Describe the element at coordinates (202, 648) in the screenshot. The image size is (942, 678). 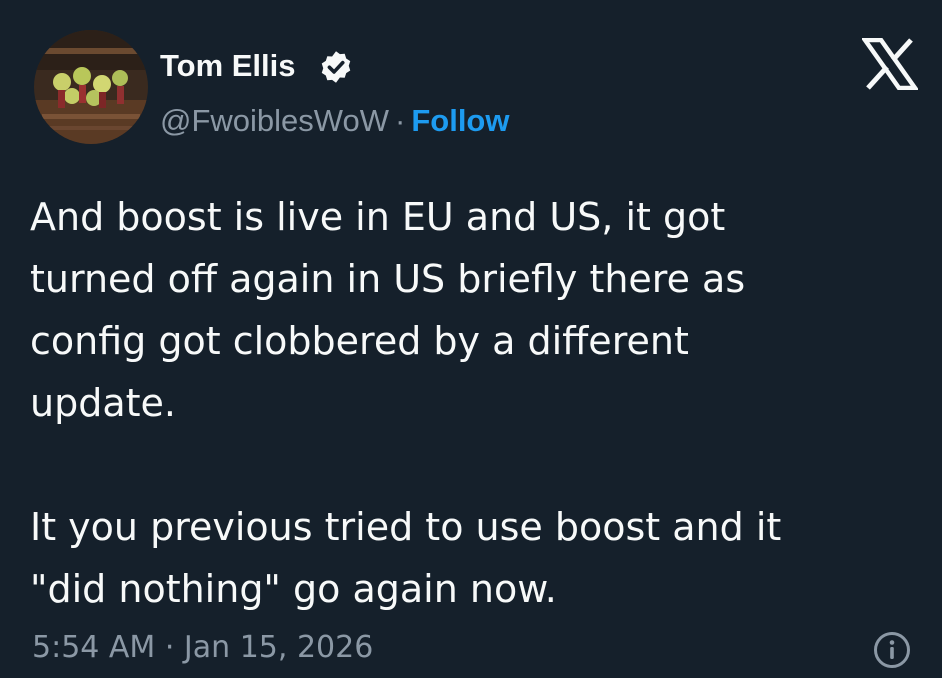
I see `tweet-timestamp: 5:54 AM · Jan 15, 2026` at that location.